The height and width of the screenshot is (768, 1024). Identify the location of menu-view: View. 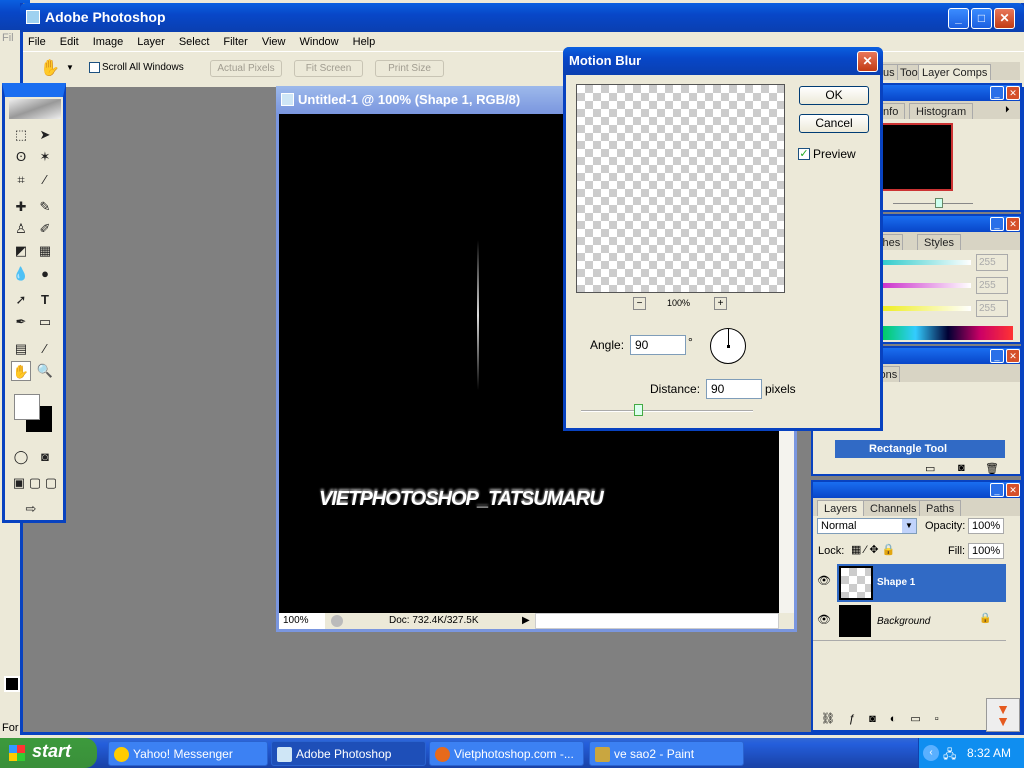
(274, 42).